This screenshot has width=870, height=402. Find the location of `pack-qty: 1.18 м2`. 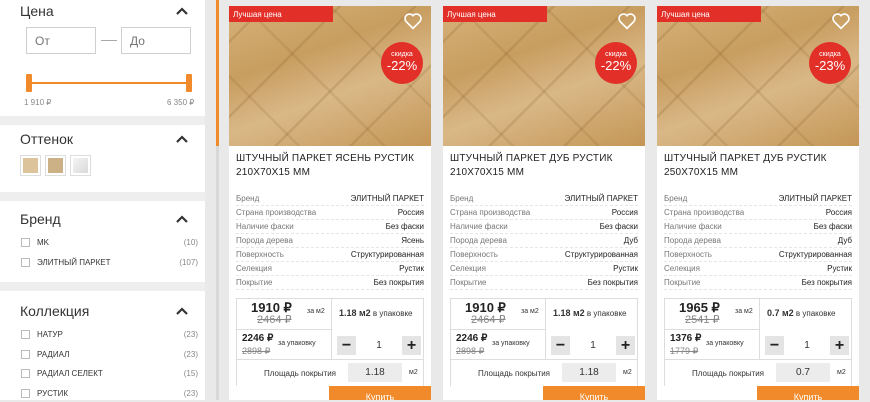

pack-qty: 1.18 м2 is located at coordinates (569, 313).